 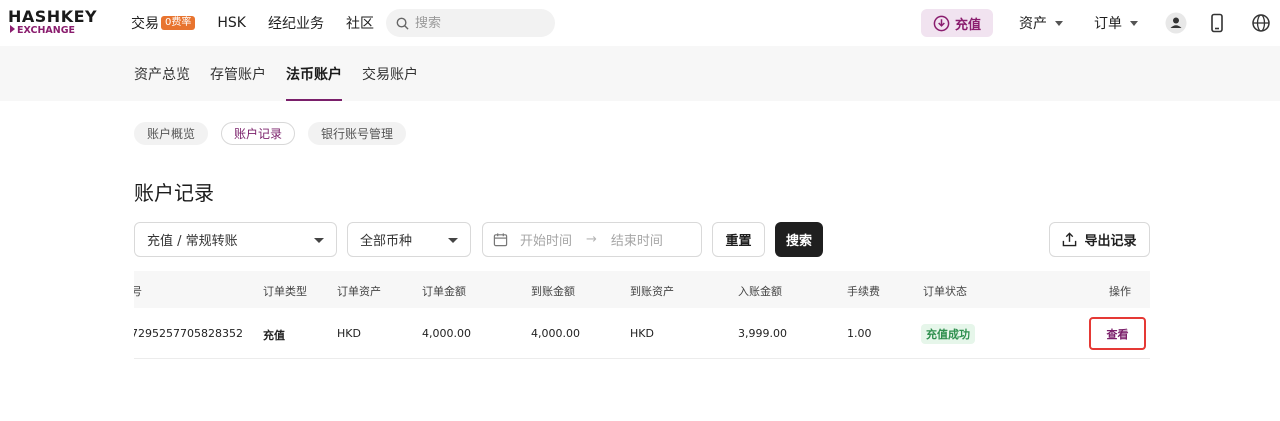 I want to click on col-received-asset: 到账资产, so click(x=652, y=291).